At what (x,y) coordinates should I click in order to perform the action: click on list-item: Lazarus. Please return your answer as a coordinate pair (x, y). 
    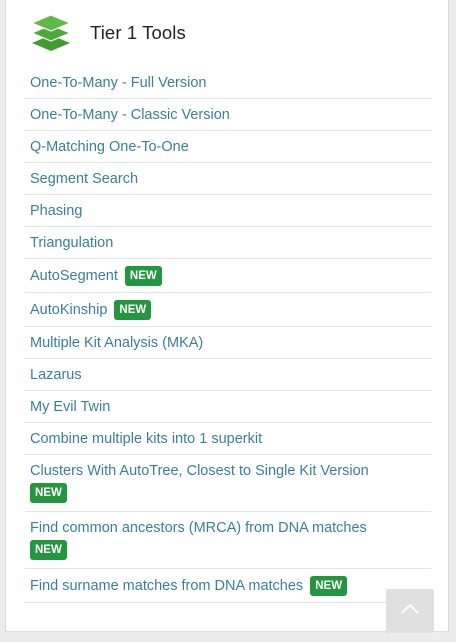
    Looking at the image, I should click on (228, 375).